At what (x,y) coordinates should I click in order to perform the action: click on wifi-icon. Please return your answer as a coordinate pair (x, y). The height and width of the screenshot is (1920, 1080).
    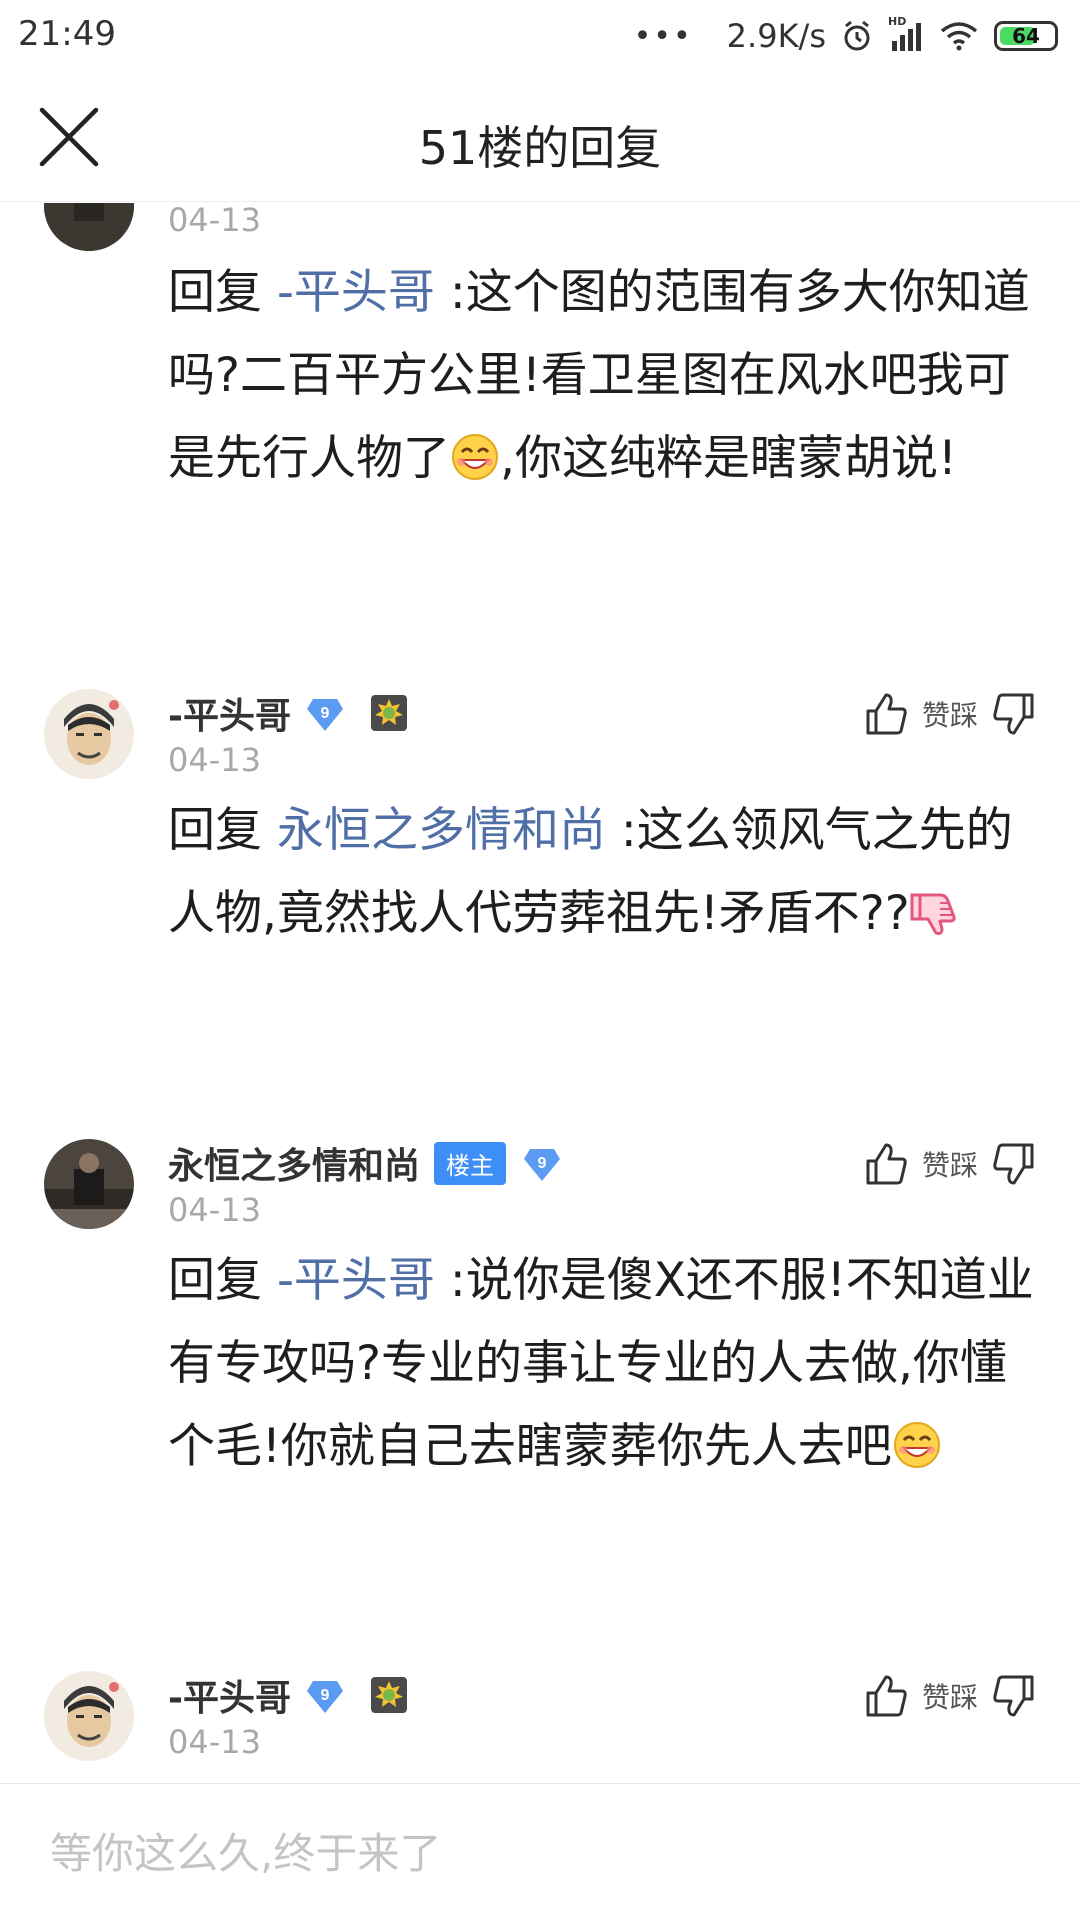
    Looking at the image, I should click on (959, 36).